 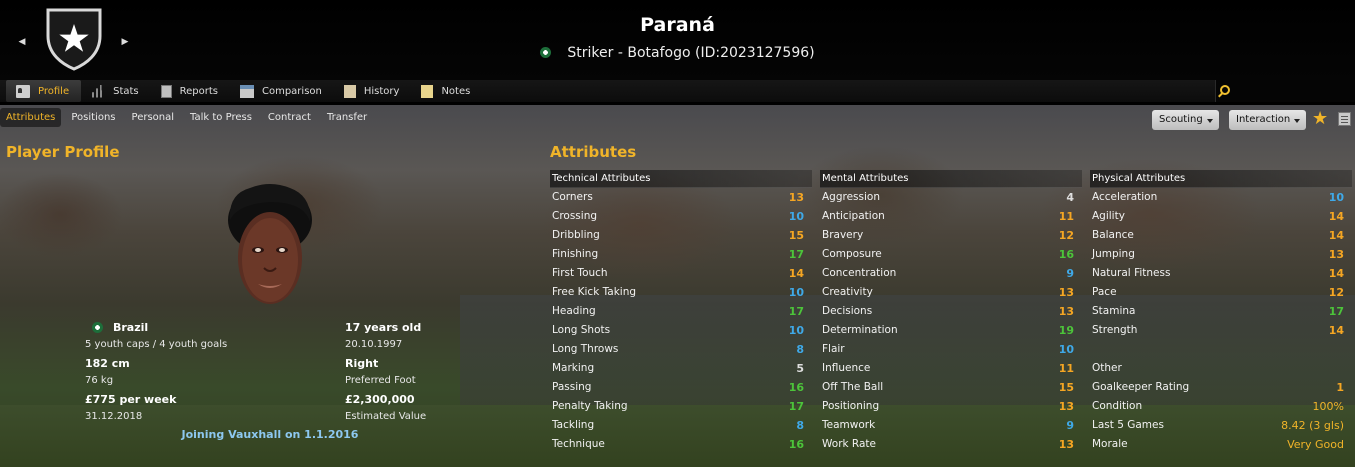 I want to click on attribute-row: Strength 14, so click(x=1221, y=330).